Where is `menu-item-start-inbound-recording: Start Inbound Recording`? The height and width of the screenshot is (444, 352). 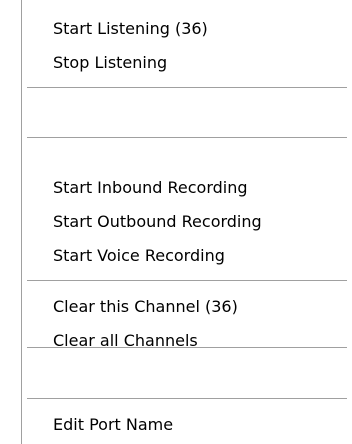
menu-item-start-inbound-recording: Start Inbound Recording is located at coordinates (150, 188).